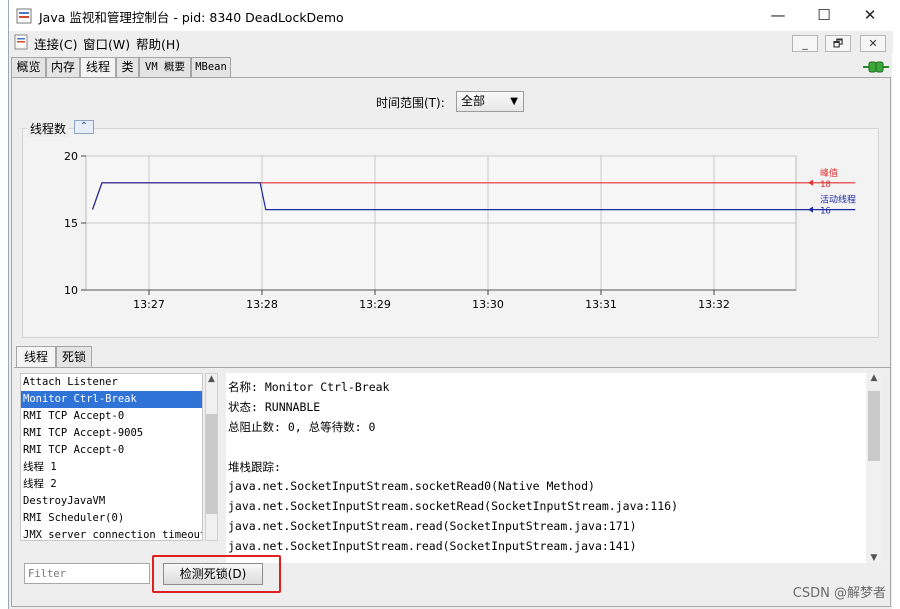  I want to click on filter-input, so click(87, 573).